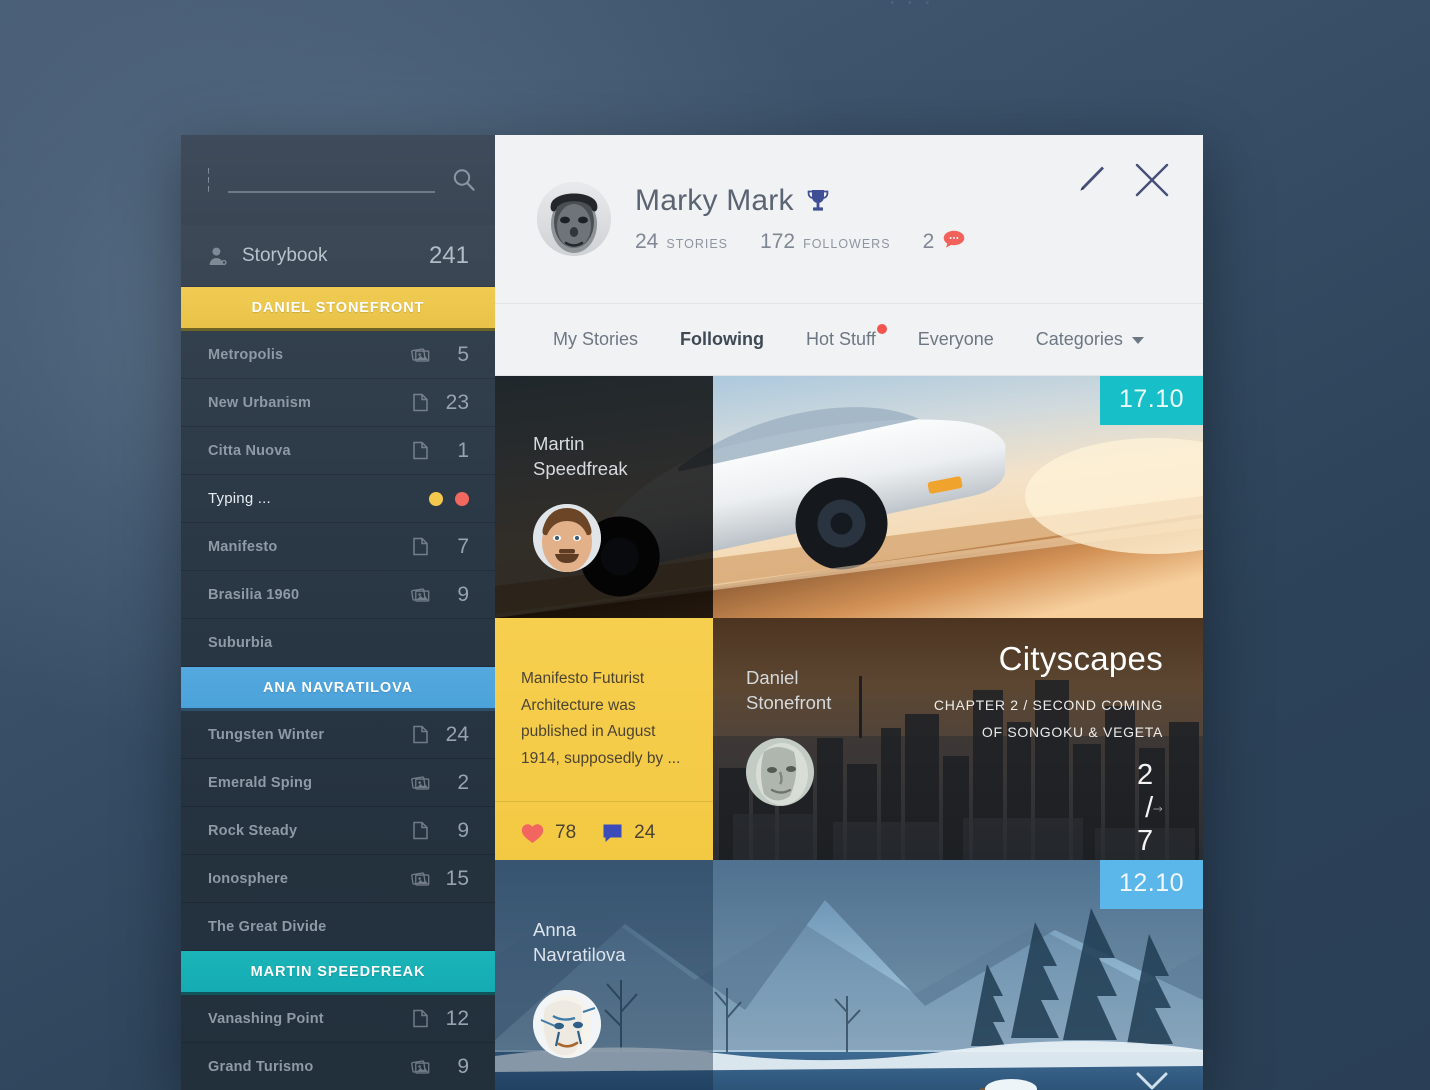 Image resolution: width=1430 pixels, height=1090 pixels. Describe the element at coordinates (464, 180) in the screenshot. I see `search-icon` at that location.